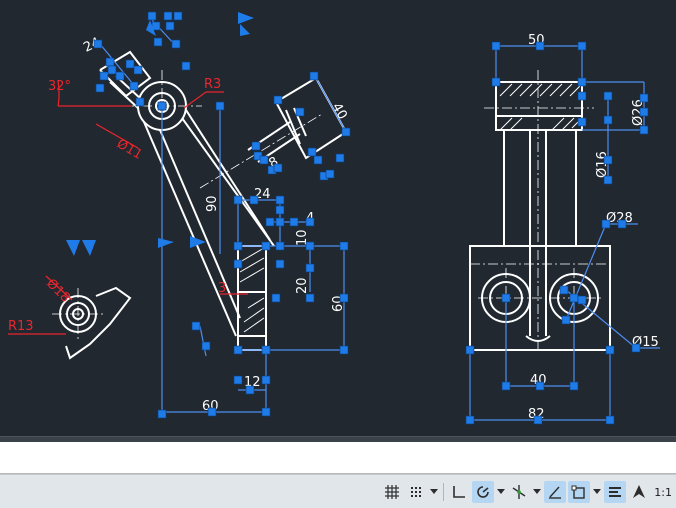 This screenshot has height=508, width=676. Describe the element at coordinates (662, 492) in the screenshot. I see `annotation-scale: 1:1` at that location.